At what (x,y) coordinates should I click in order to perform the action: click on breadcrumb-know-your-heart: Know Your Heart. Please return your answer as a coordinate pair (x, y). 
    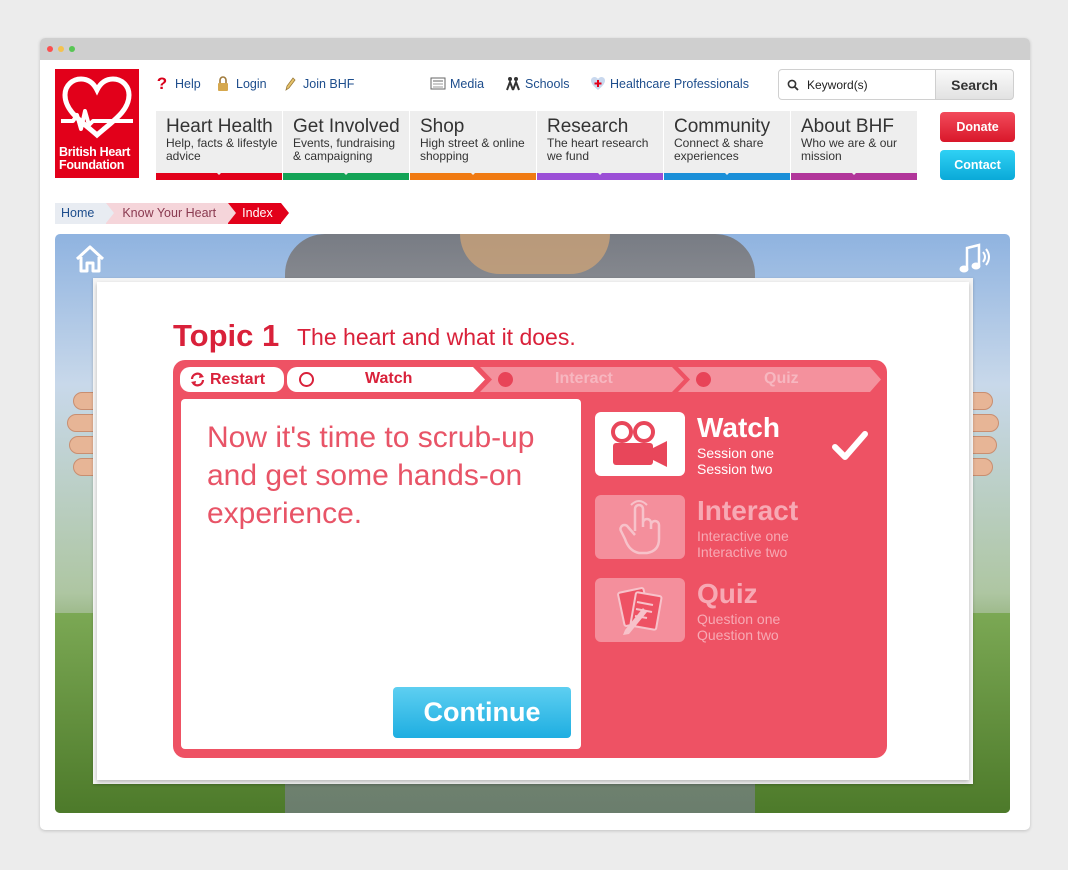
    Looking at the image, I should click on (171, 213).